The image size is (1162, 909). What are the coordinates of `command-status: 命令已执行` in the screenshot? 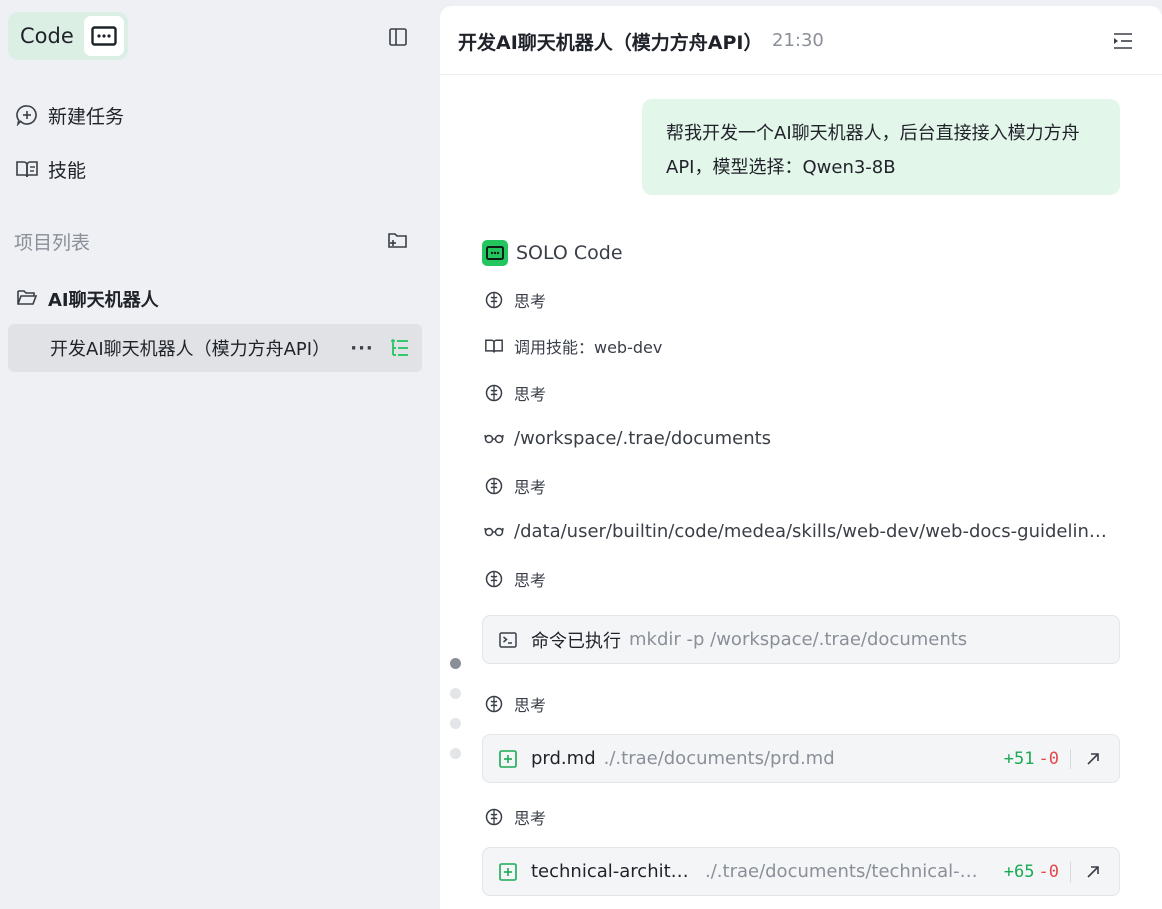 It's located at (576, 641).